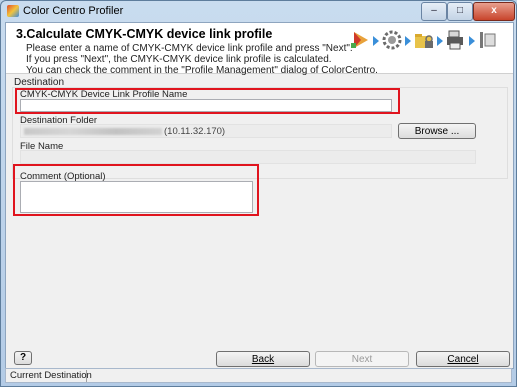  I want to click on finish-icon, so click(488, 40).